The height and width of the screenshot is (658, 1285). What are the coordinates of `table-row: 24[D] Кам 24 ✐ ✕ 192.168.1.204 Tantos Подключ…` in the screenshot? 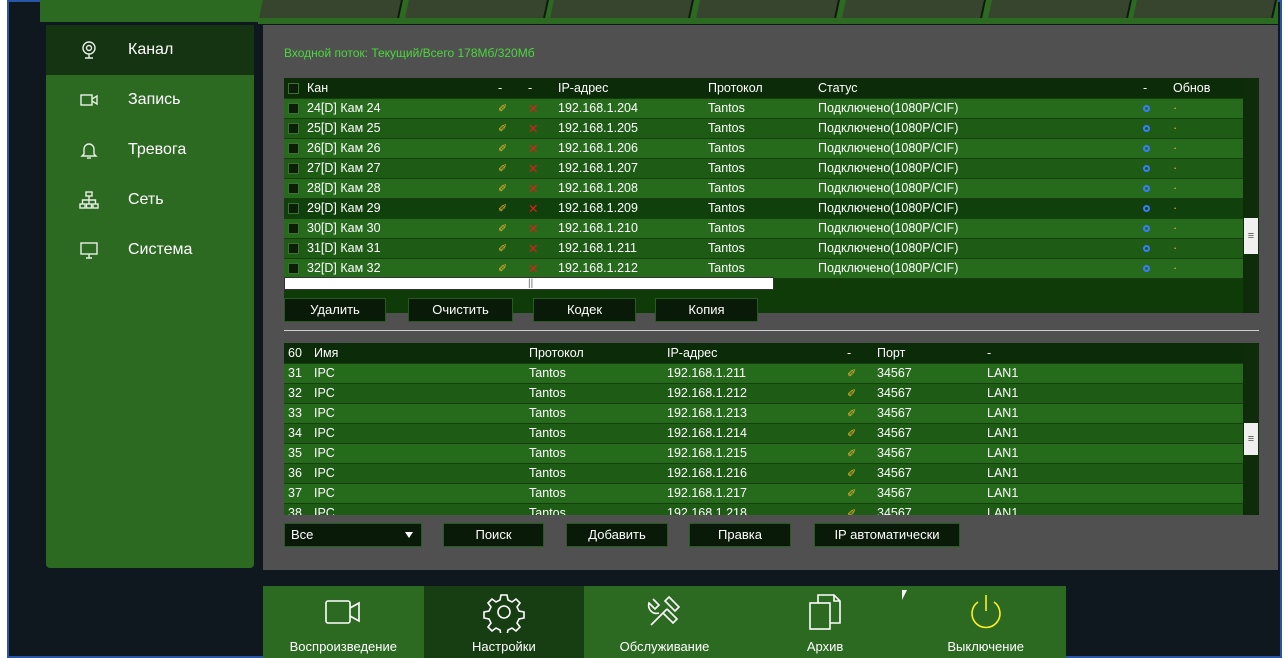 It's located at (771, 108).